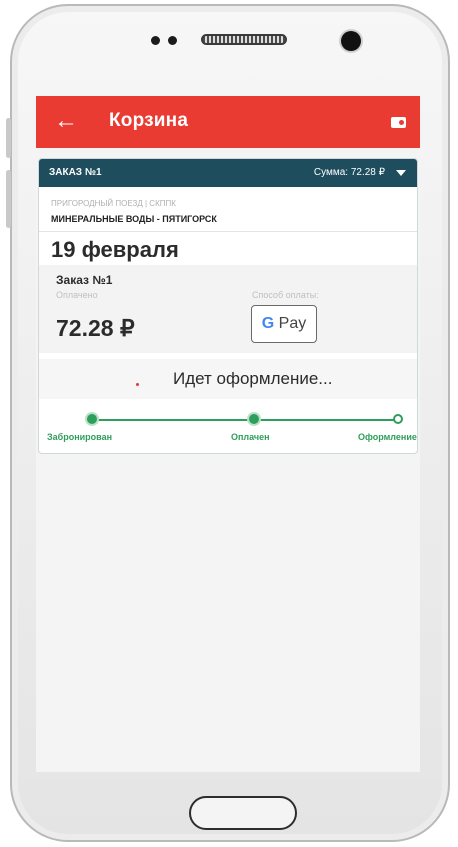 This screenshot has width=458, height=847. What do you see at coordinates (244, 39) in the screenshot?
I see `earpiece-speaker` at bounding box center [244, 39].